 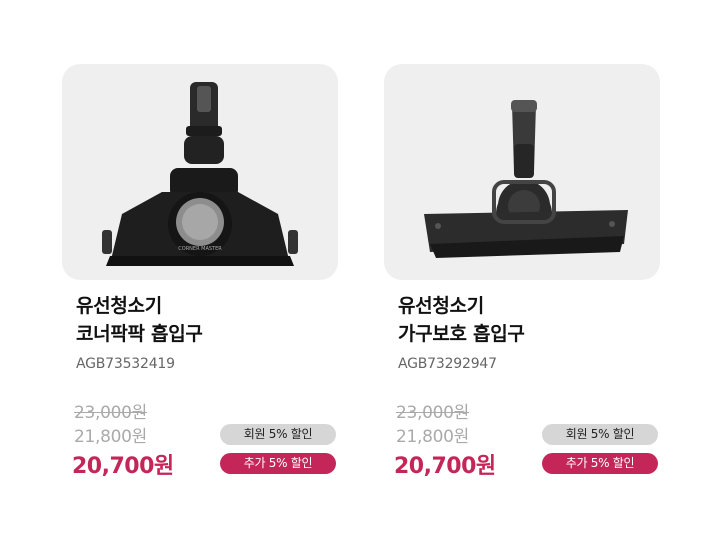 I want to click on product-title-line2: 코너팍팍 흡입구, so click(x=139, y=334).